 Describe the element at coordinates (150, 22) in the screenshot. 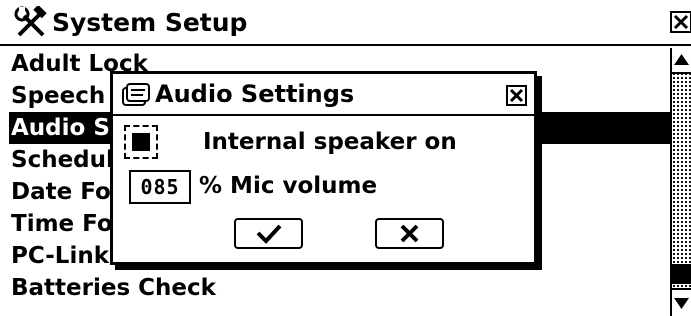

I see `window-title: System Setup` at that location.